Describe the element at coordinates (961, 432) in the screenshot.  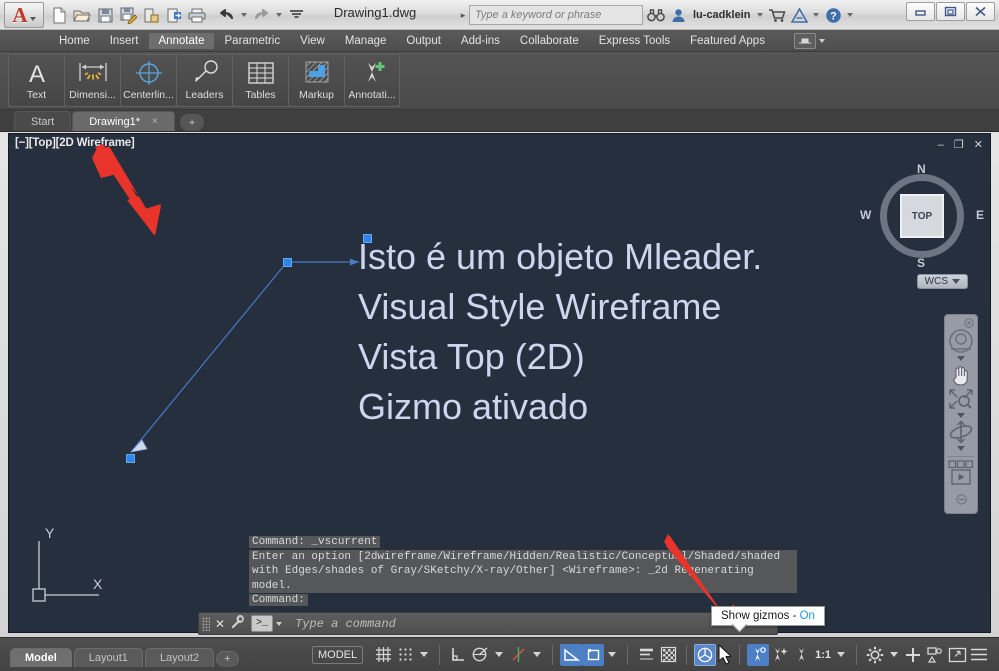
I see `orbit-icon` at that location.